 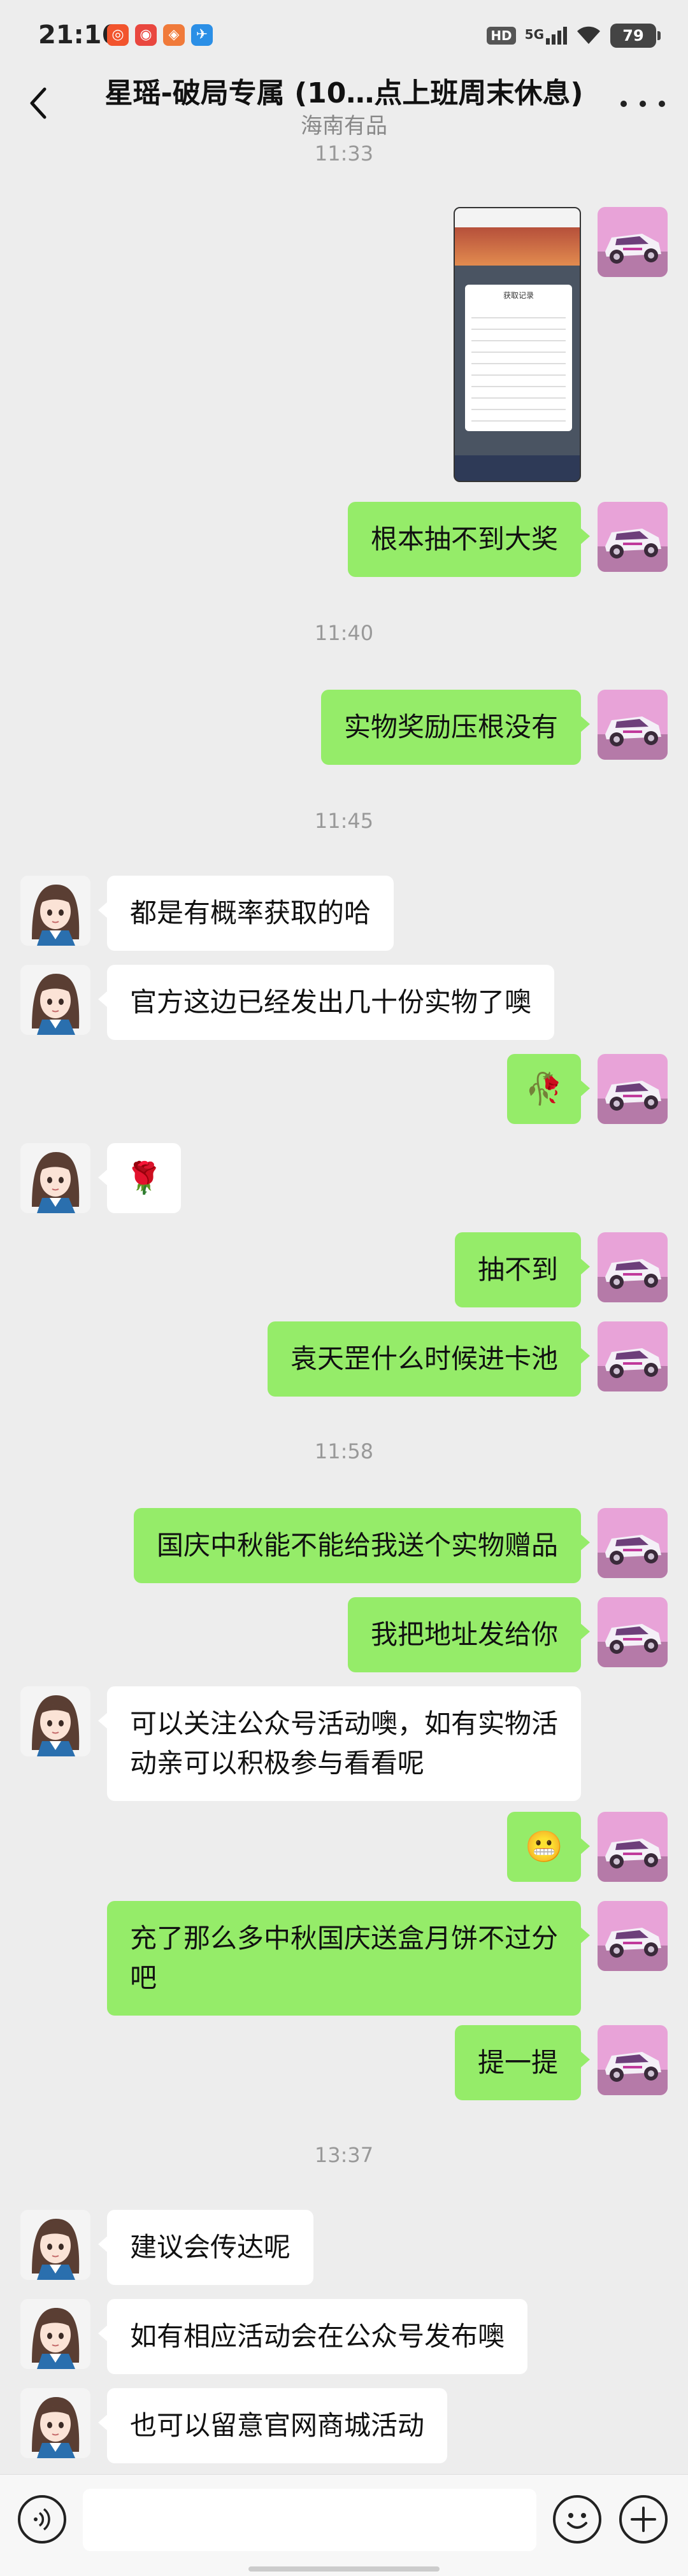 What do you see at coordinates (344, 35) in the screenshot?
I see `status-bar: 21:16 ◎ ◉ ◈ ✈ HD 5G 79` at bounding box center [344, 35].